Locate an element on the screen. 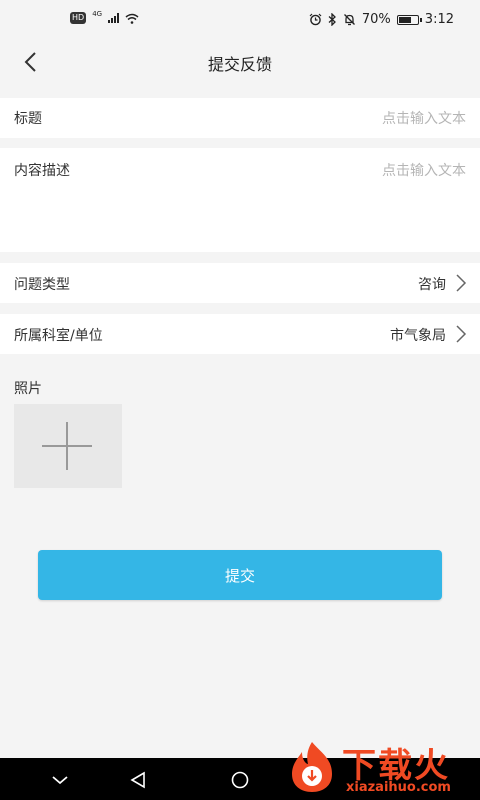 Image resolution: width=480 pixels, height=800 pixels. network-type: 4G is located at coordinates (97, 14).